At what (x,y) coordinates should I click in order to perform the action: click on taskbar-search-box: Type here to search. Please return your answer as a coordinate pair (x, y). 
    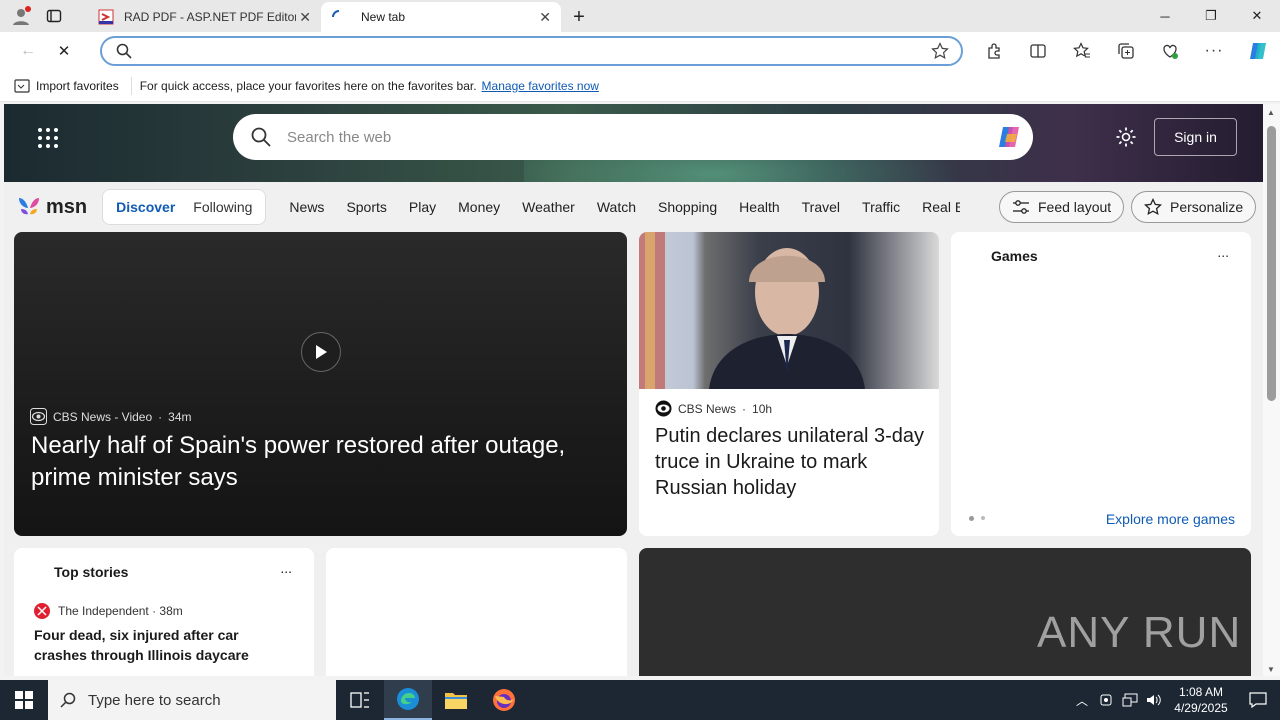
    Looking at the image, I should click on (192, 700).